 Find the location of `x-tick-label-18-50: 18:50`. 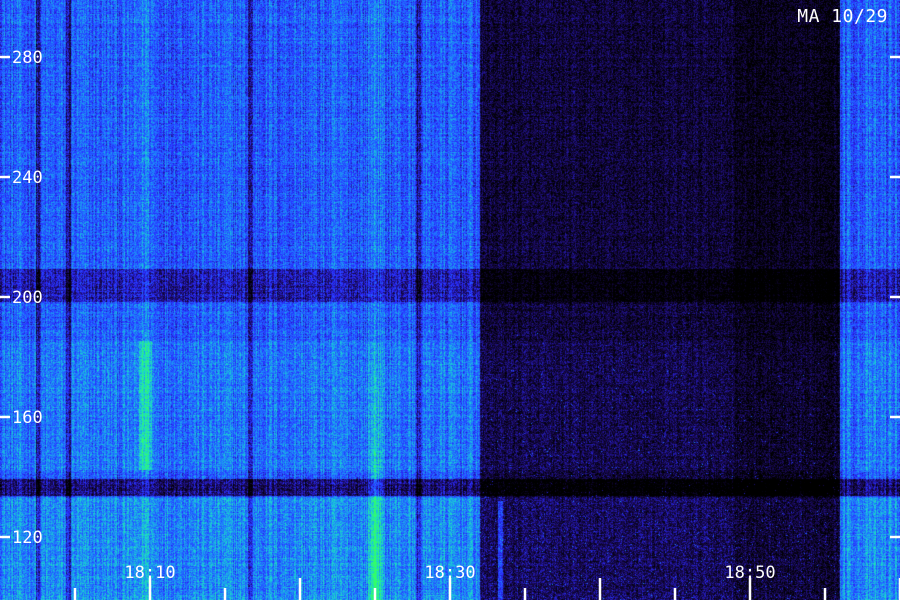

x-tick-label-18-50: 18:50 is located at coordinates (749, 573).